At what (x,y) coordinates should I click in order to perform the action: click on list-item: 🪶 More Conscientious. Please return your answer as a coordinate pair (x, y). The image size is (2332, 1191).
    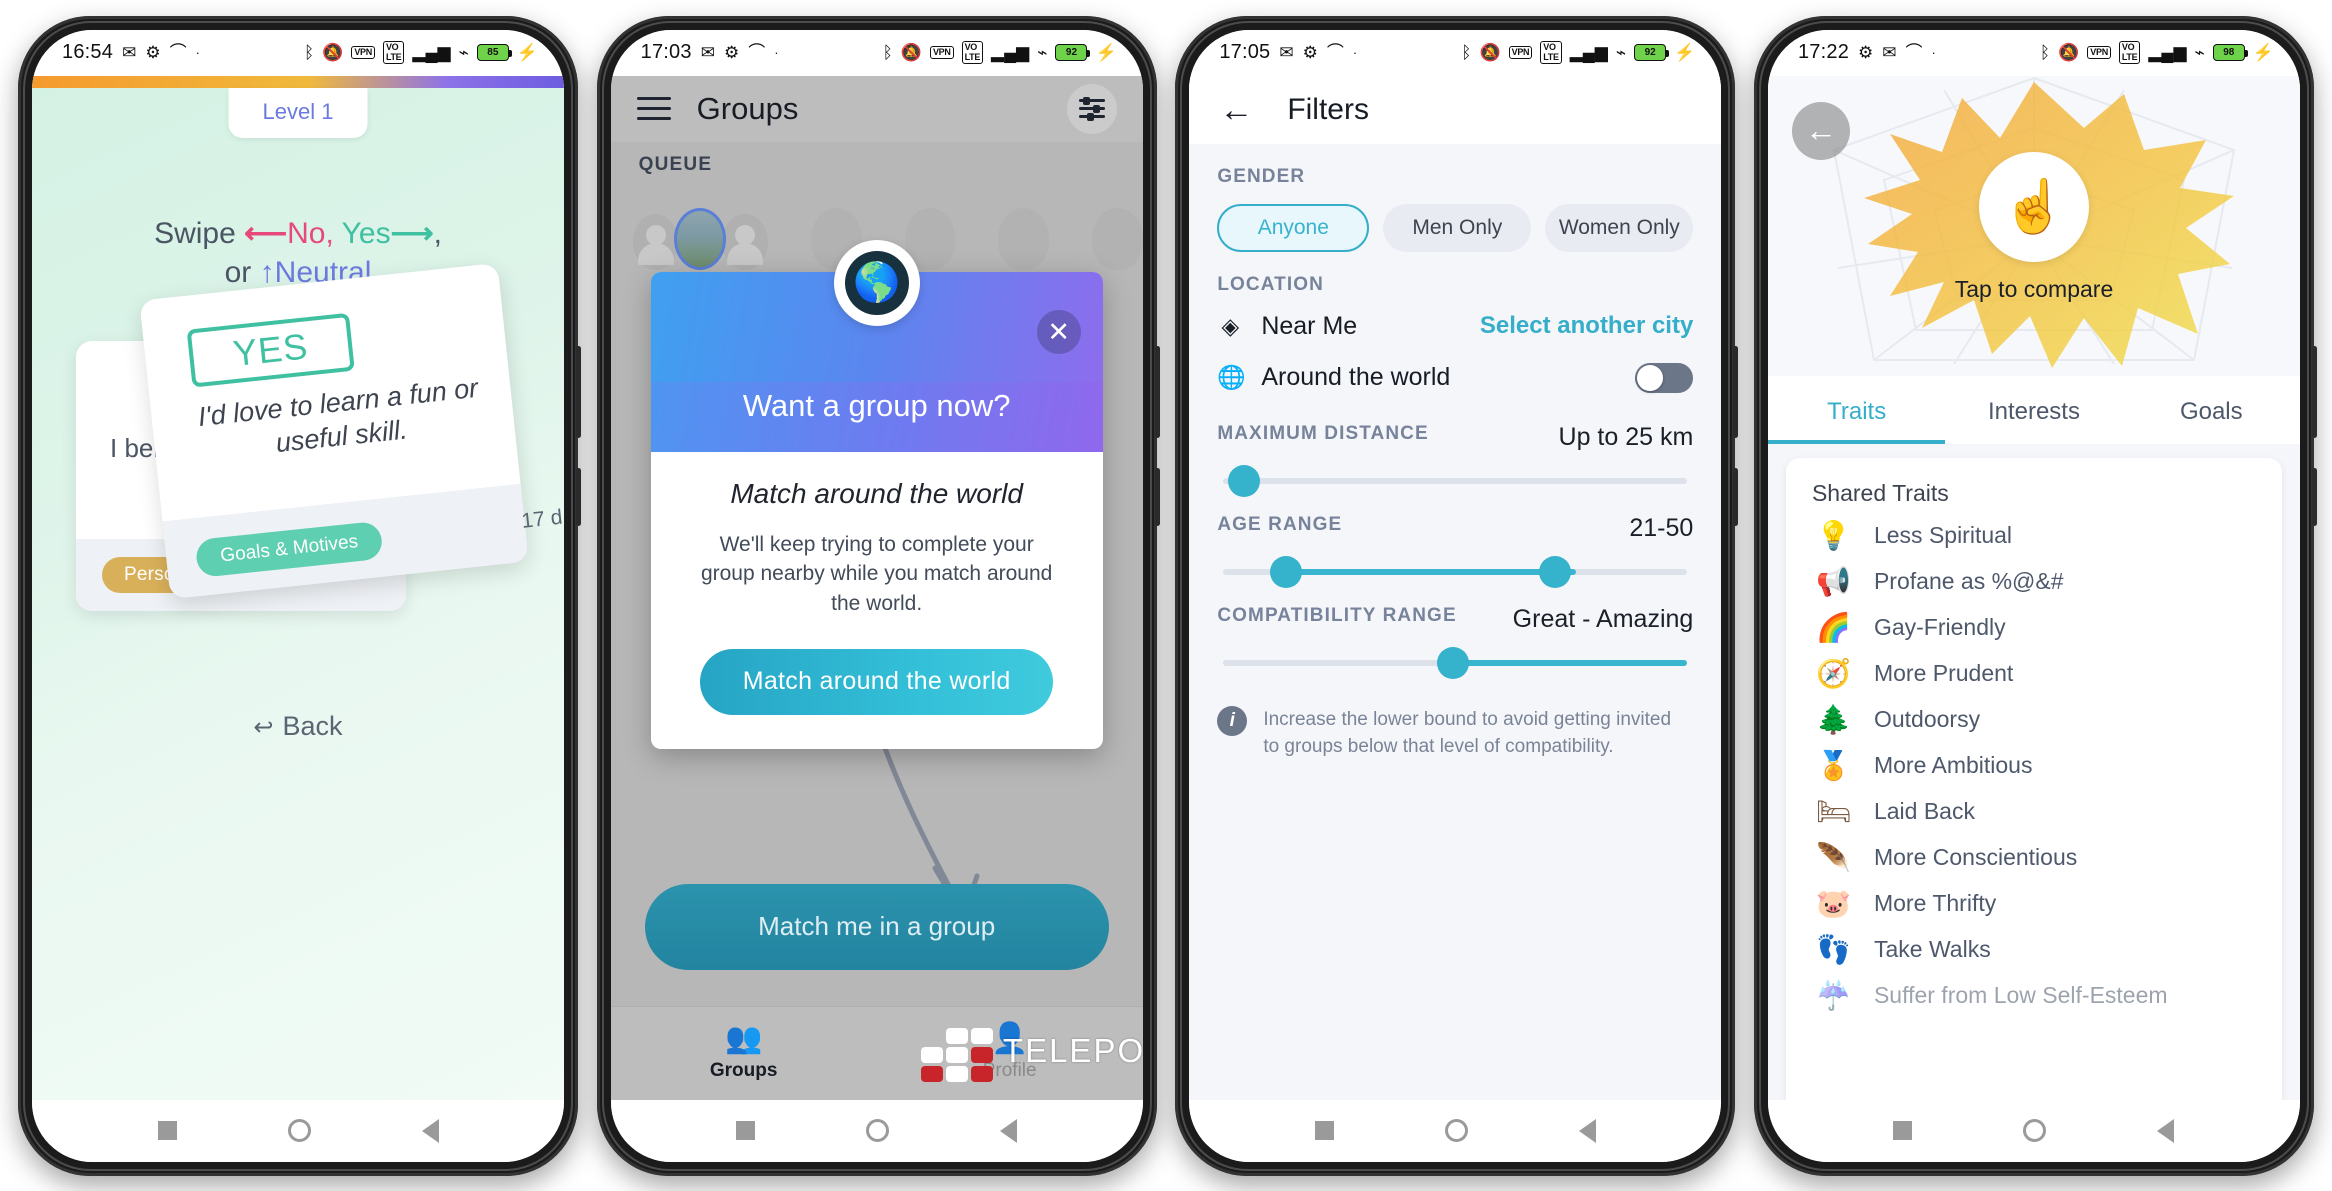
    Looking at the image, I should click on (2034, 858).